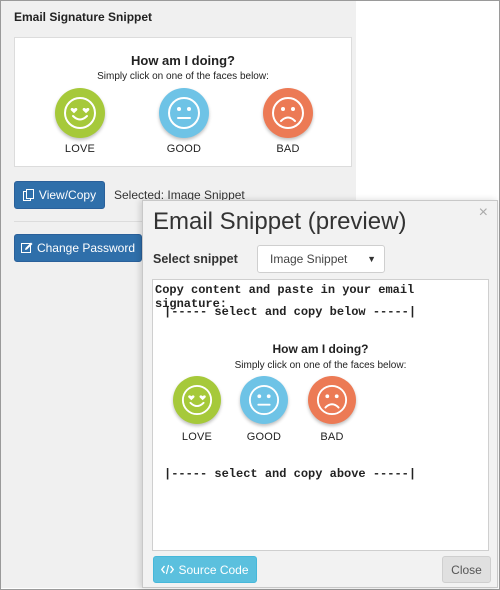 Image resolution: width=500 pixels, height=590 pixels. I want to click on bad-face-button, so click(288, 113).